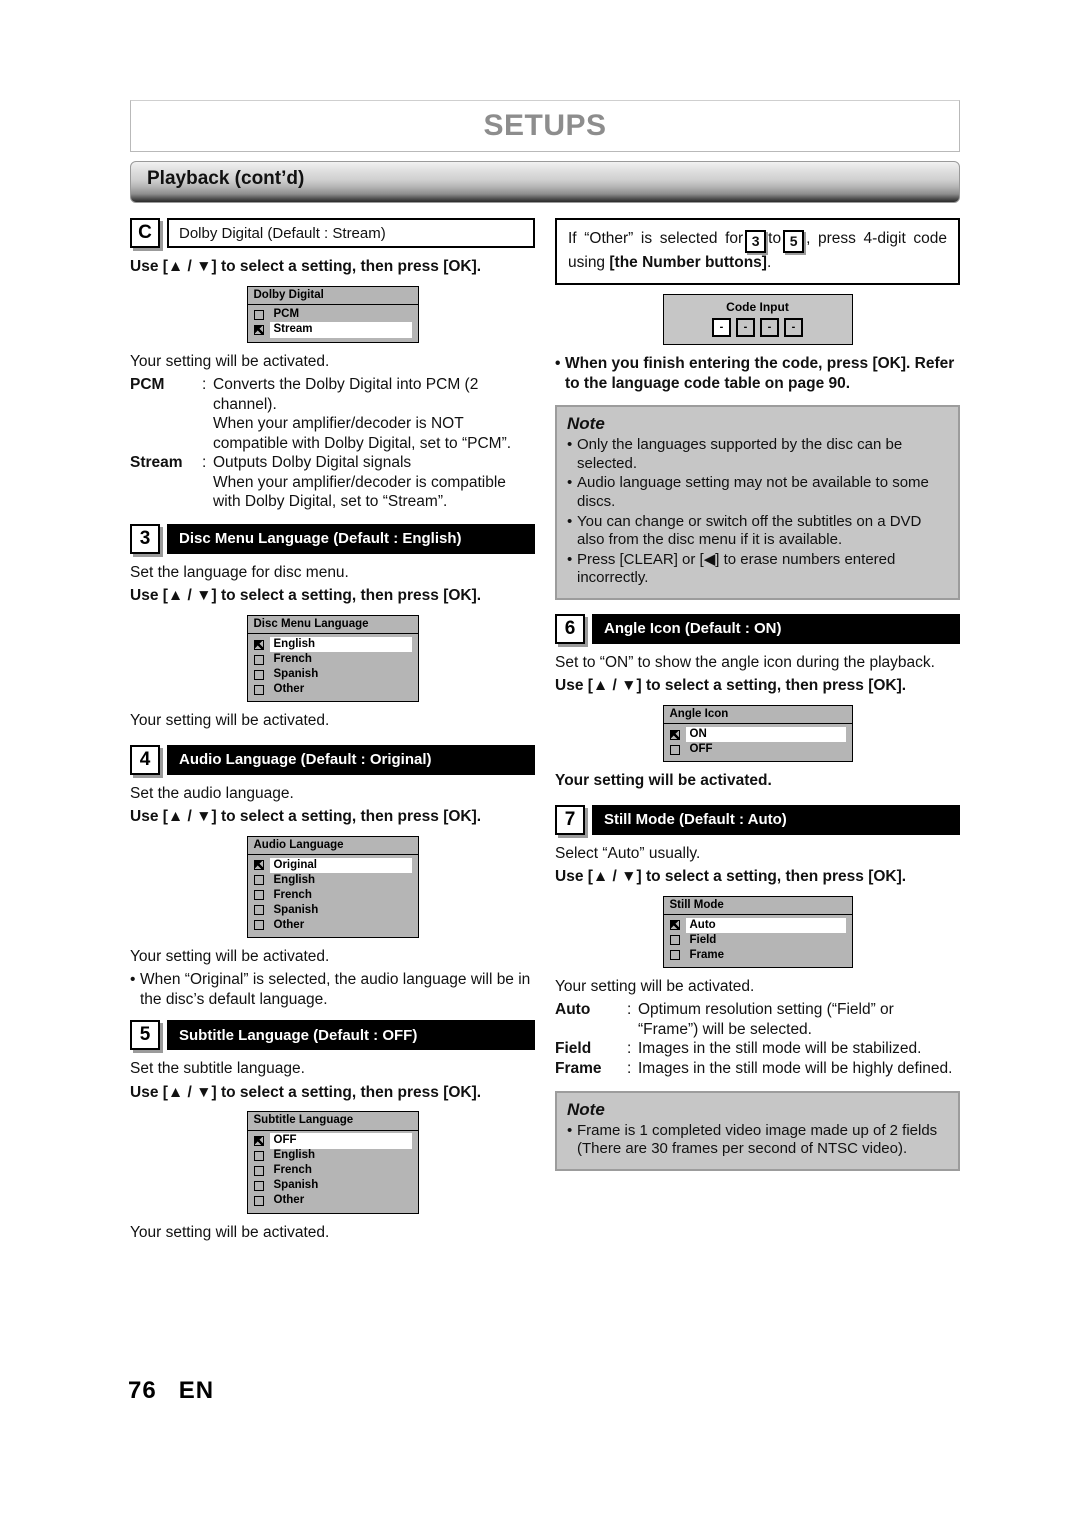 The height and width of the screenshot is (1527, 1080). I want to click on disc-menu-language-activated: Your setting will be activated., so click(230, 721).